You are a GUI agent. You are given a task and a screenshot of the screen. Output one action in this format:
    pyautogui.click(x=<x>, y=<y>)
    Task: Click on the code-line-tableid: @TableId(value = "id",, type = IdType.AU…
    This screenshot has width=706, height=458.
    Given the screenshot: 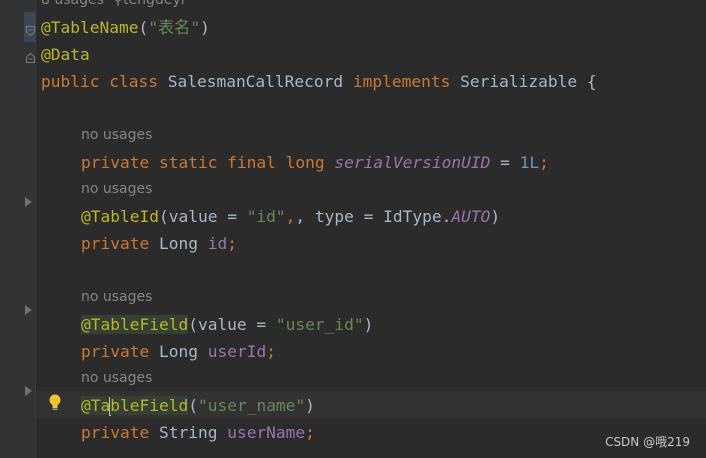 What is the action you would take?
    pyautogui.click(x=291, y=216)
    